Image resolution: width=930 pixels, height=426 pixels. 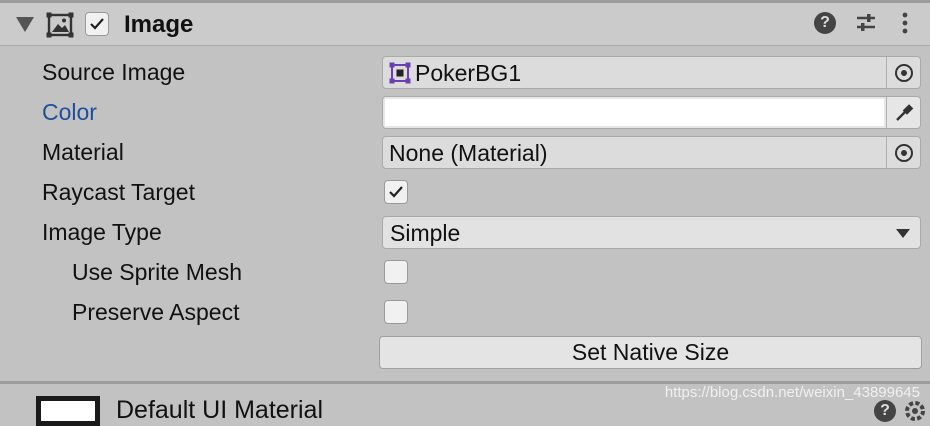 I want to click on use-sprite-mesh-checkbox, so click(x=396, y=272).